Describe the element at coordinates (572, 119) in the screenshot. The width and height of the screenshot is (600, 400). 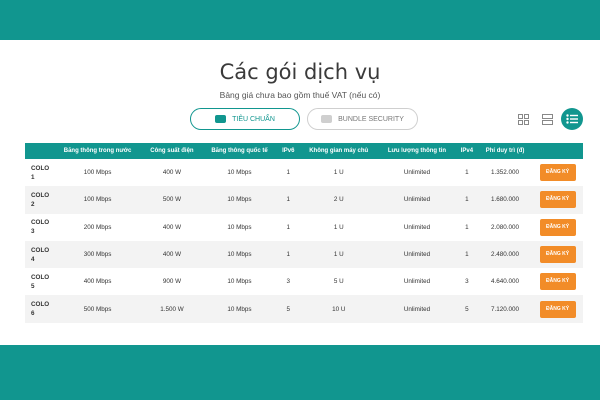
I see `list-view-icon` at that location.